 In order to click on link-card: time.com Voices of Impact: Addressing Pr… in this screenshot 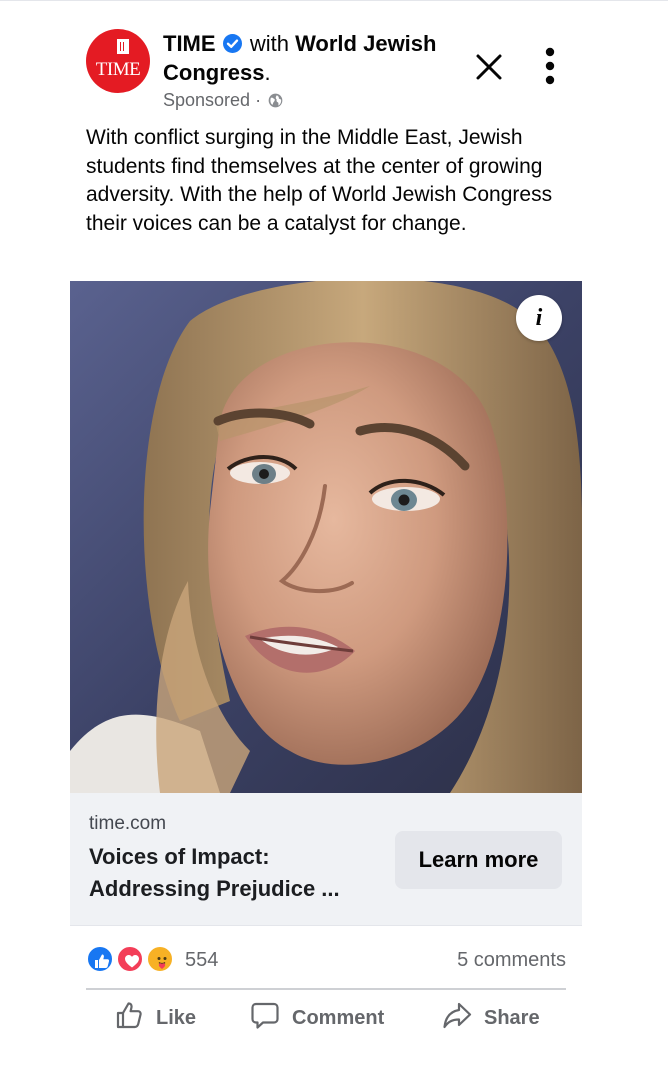, I will do `click(326, 859)`.